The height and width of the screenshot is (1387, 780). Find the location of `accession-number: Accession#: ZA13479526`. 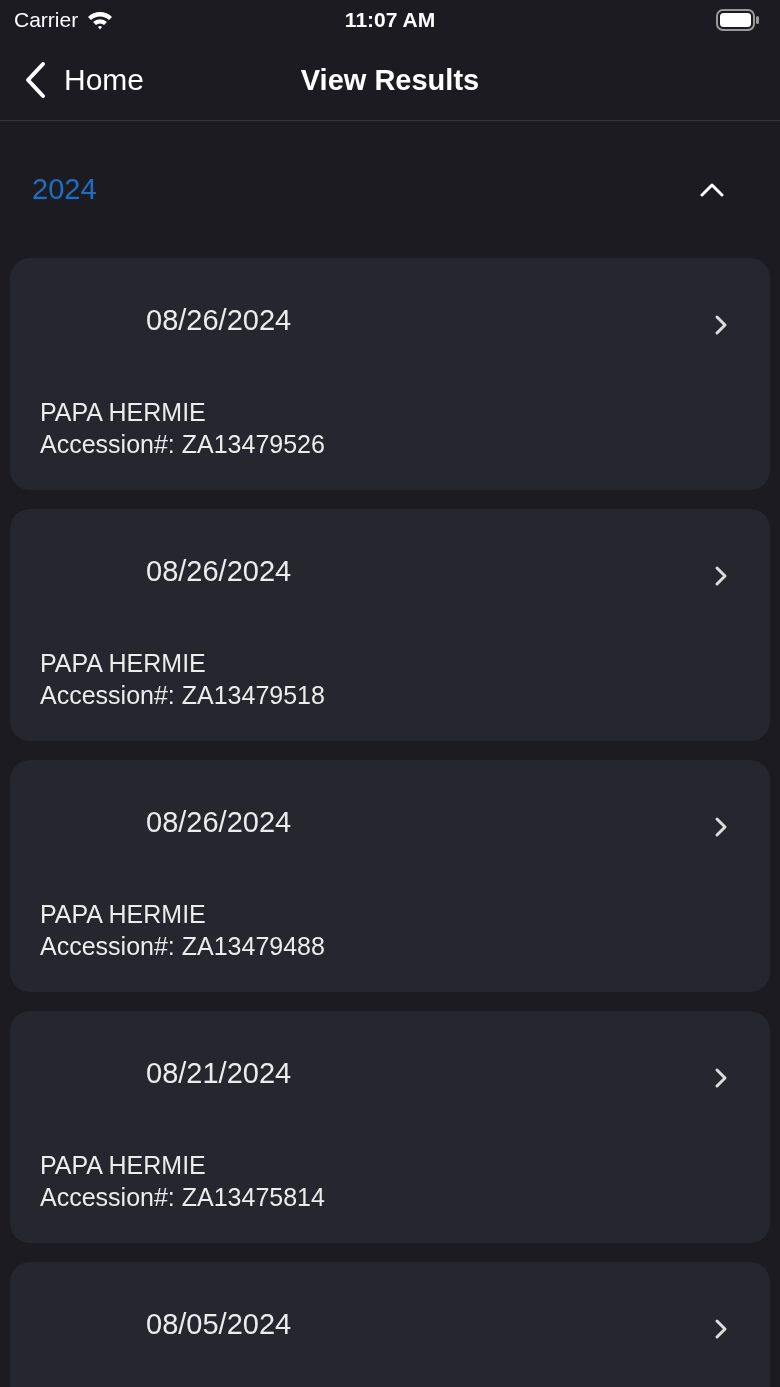

accession-number: Accession#: ZA13479526 is located at coordinates (182, 444).